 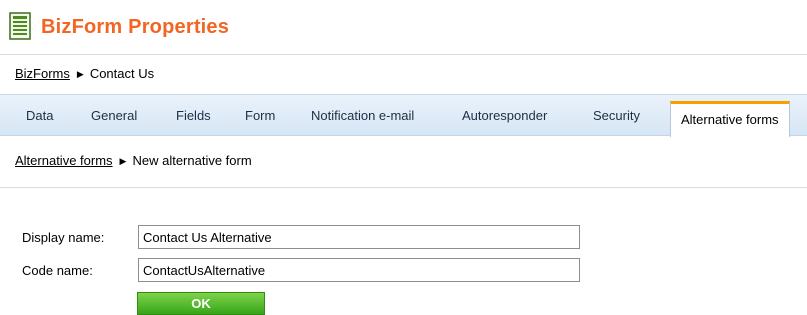 I want to click on breadcrumb-link-bizforms: BizForms, so click(x=42, y=73).